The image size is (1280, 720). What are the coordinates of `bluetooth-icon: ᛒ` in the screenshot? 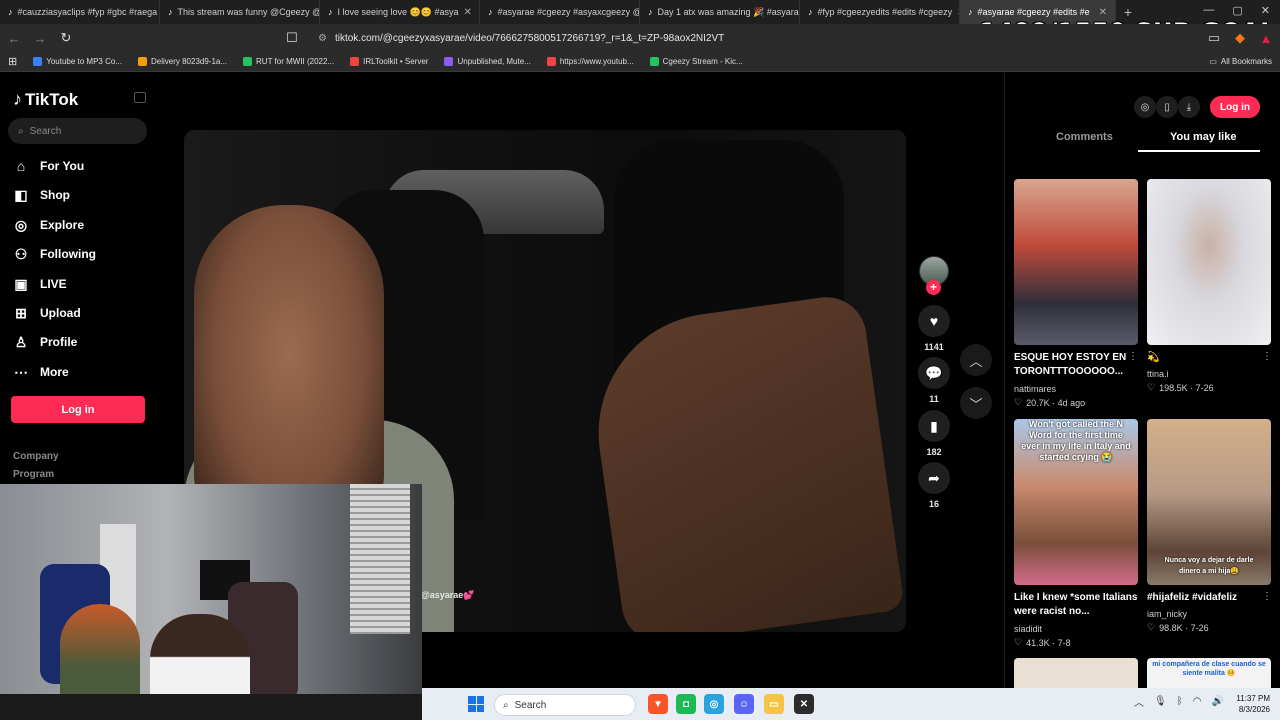 It's located at (1180, 701).